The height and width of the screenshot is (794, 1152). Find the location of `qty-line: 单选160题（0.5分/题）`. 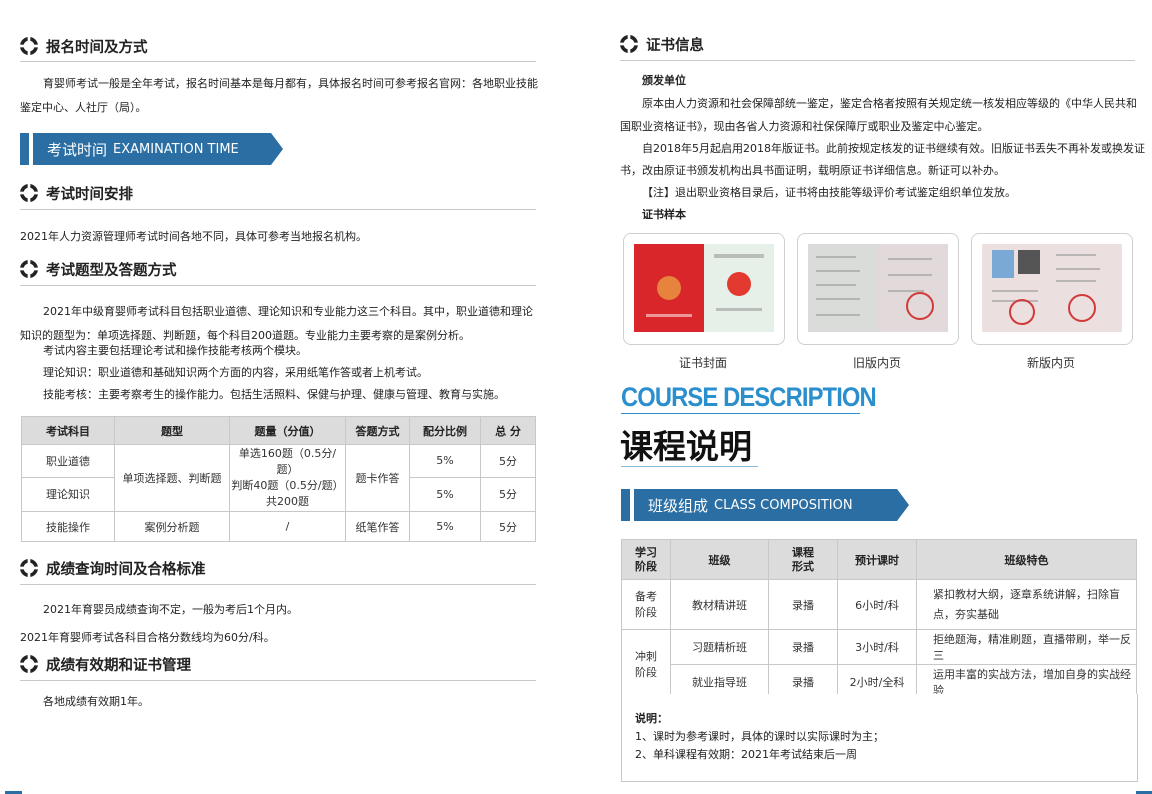

qty-line: 单选160题（0.5分/题） is located at coordinates (287, 461).